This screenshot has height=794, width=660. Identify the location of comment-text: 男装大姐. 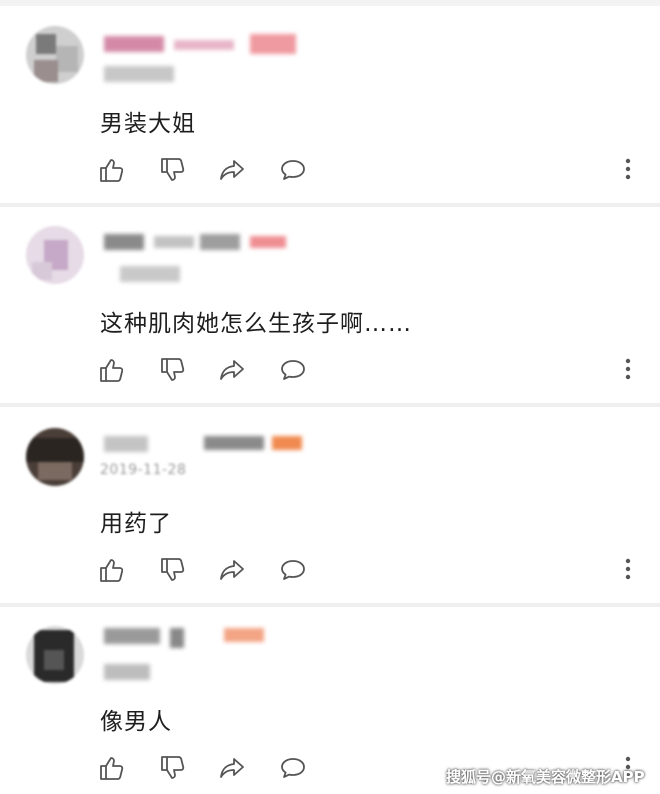
(148, 124).